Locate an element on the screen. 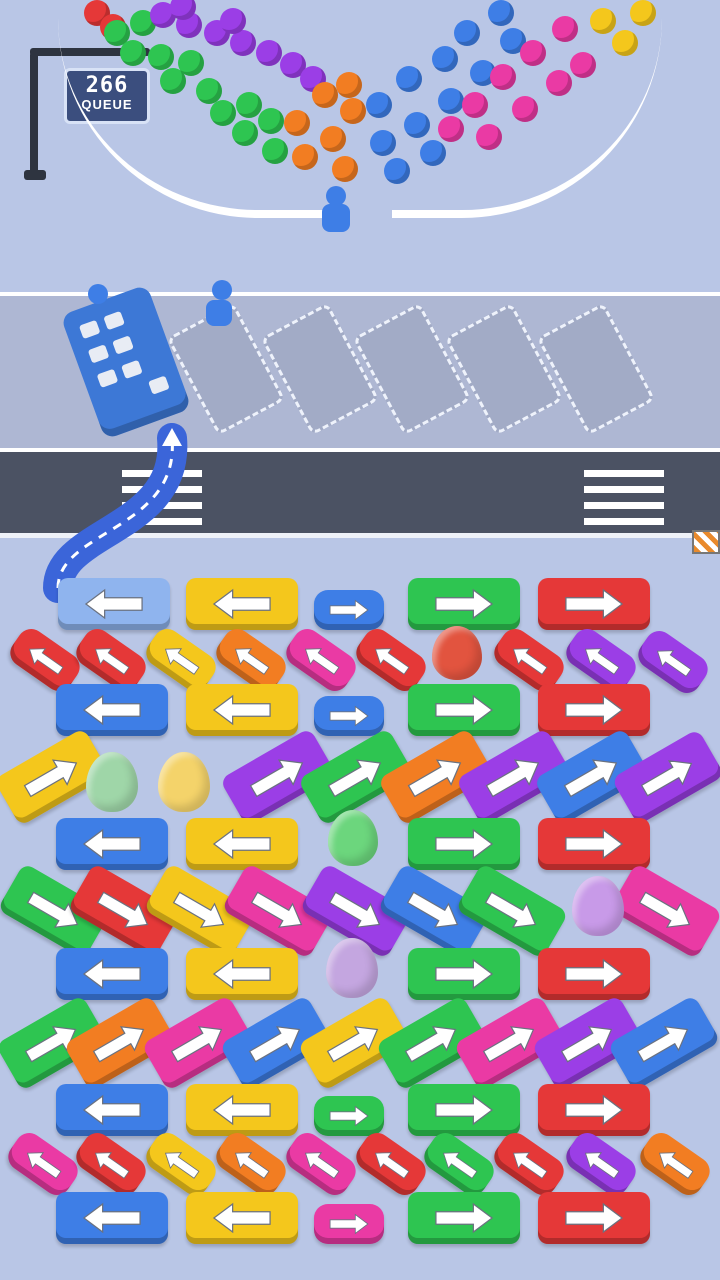 This screenshot has height=1280, width=720. egg-red is located at coordinates (457, 653).